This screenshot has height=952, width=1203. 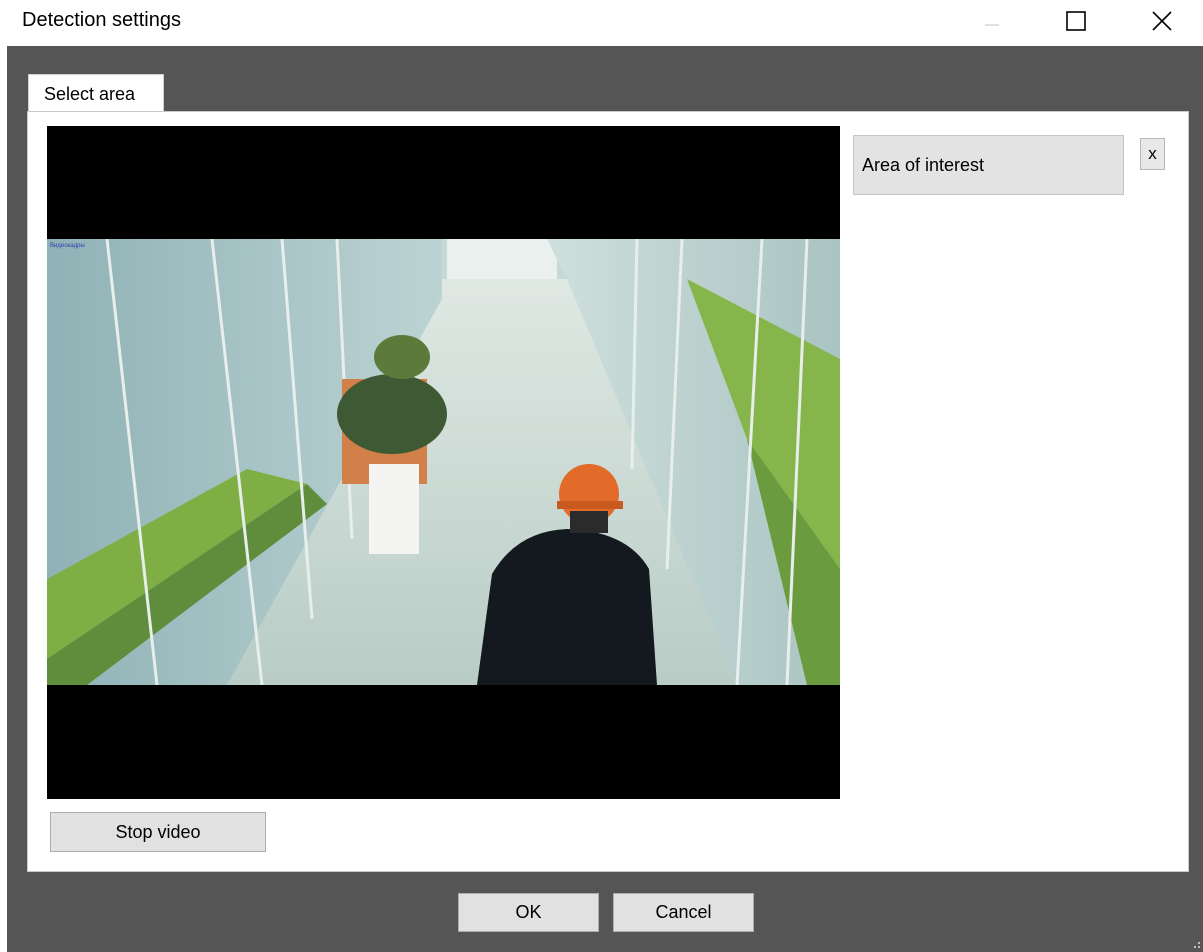 I want to click on close-button, so click(x=1162, y=21).